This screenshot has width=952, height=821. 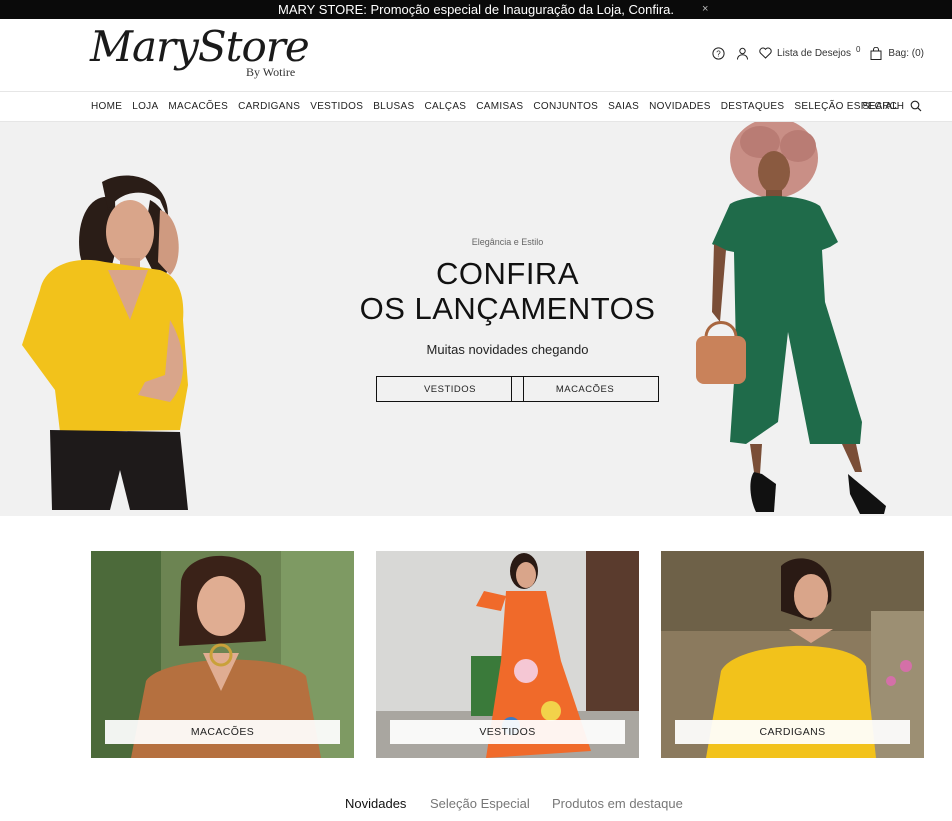 I want to click on nav-item-calcas: CALÇAS, so click(x=445, y=106).